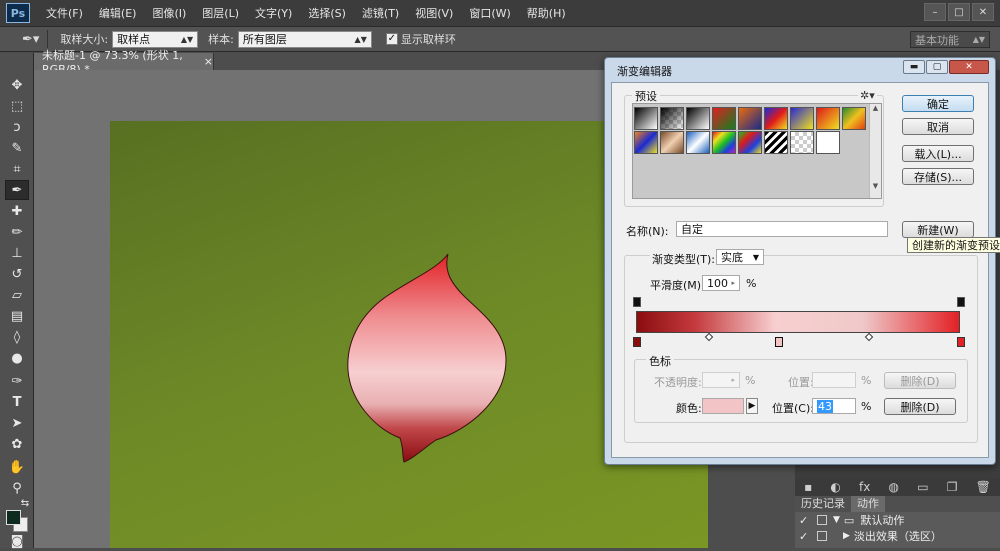 This screenshot has width=1000, height=551. Describe the element at coordinates (836, 520) in the screenshot. I see `chevron-down-icon: ▼` at that location.